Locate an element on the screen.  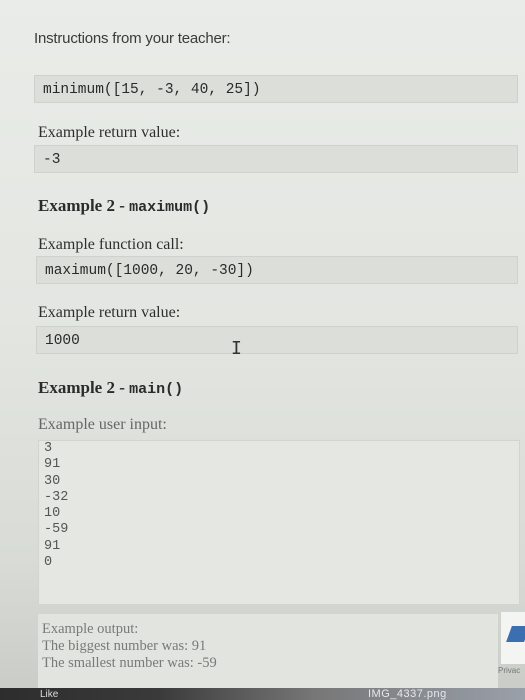
example2-call-box: maximum([1000, 20, -30]) is located at coordinates (277, 270).